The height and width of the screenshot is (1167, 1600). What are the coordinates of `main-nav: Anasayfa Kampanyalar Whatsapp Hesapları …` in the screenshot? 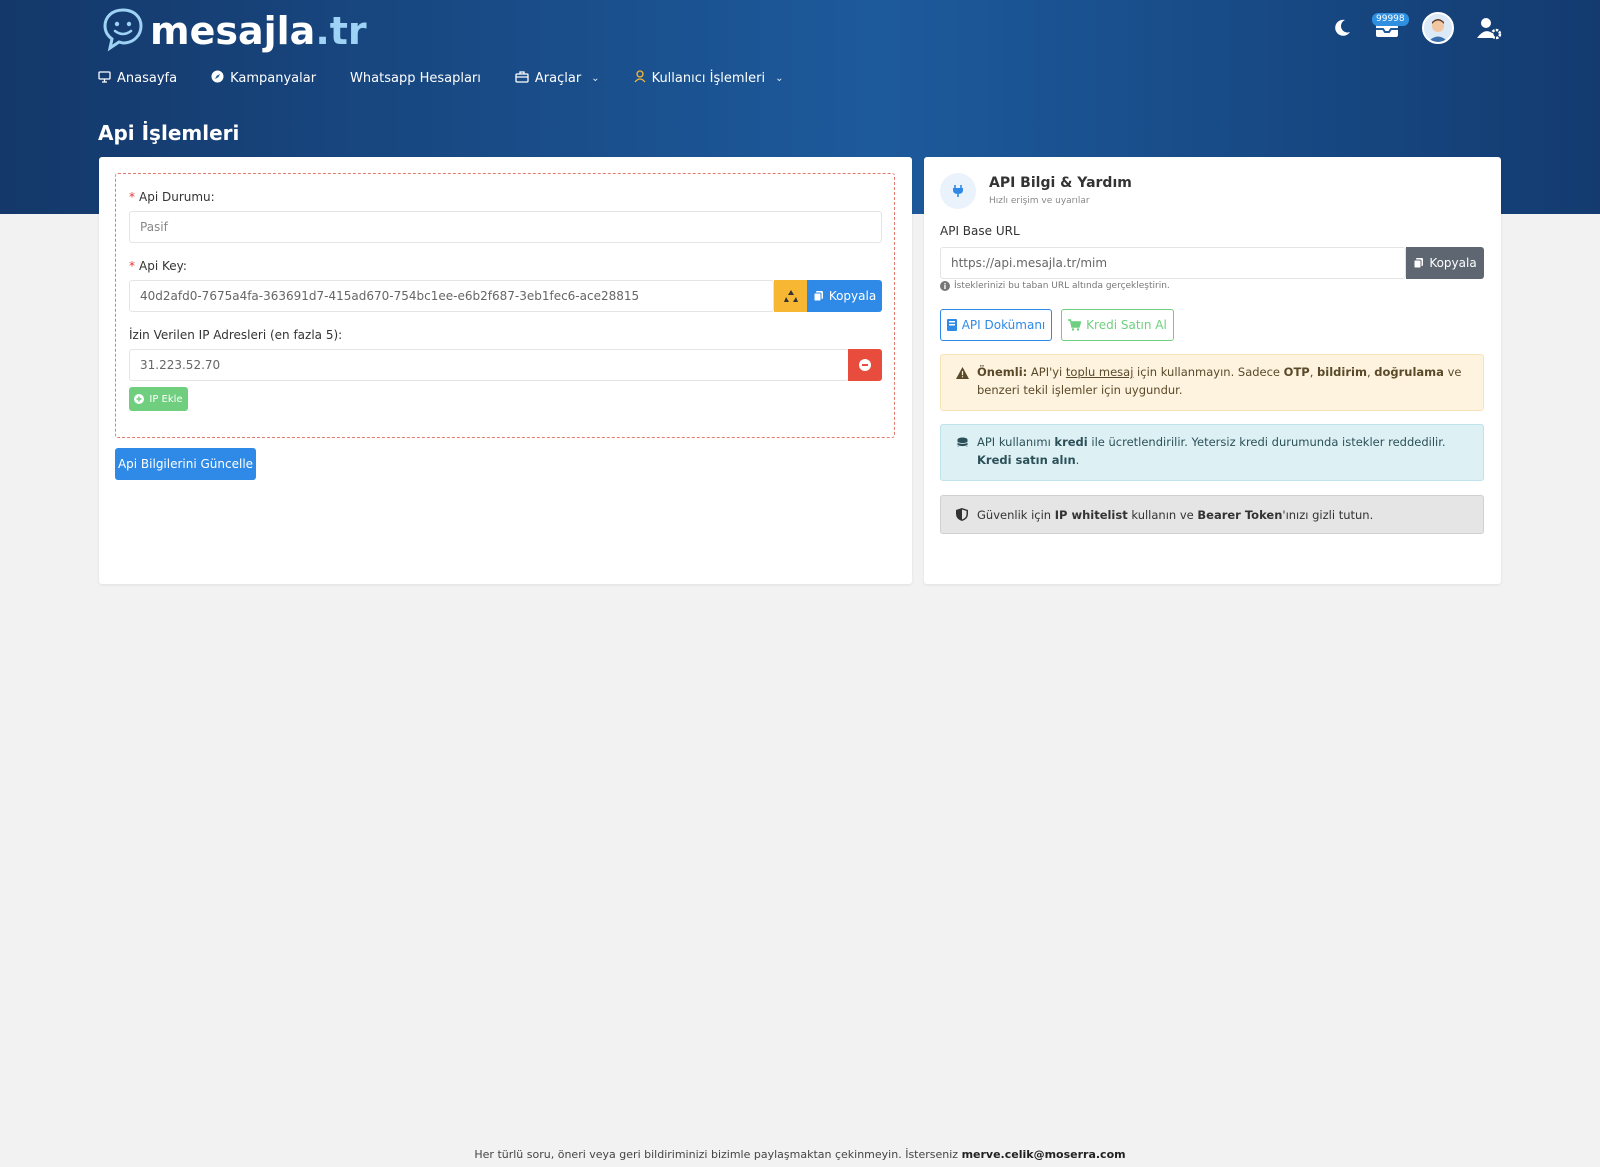 It's located at (457, 78).